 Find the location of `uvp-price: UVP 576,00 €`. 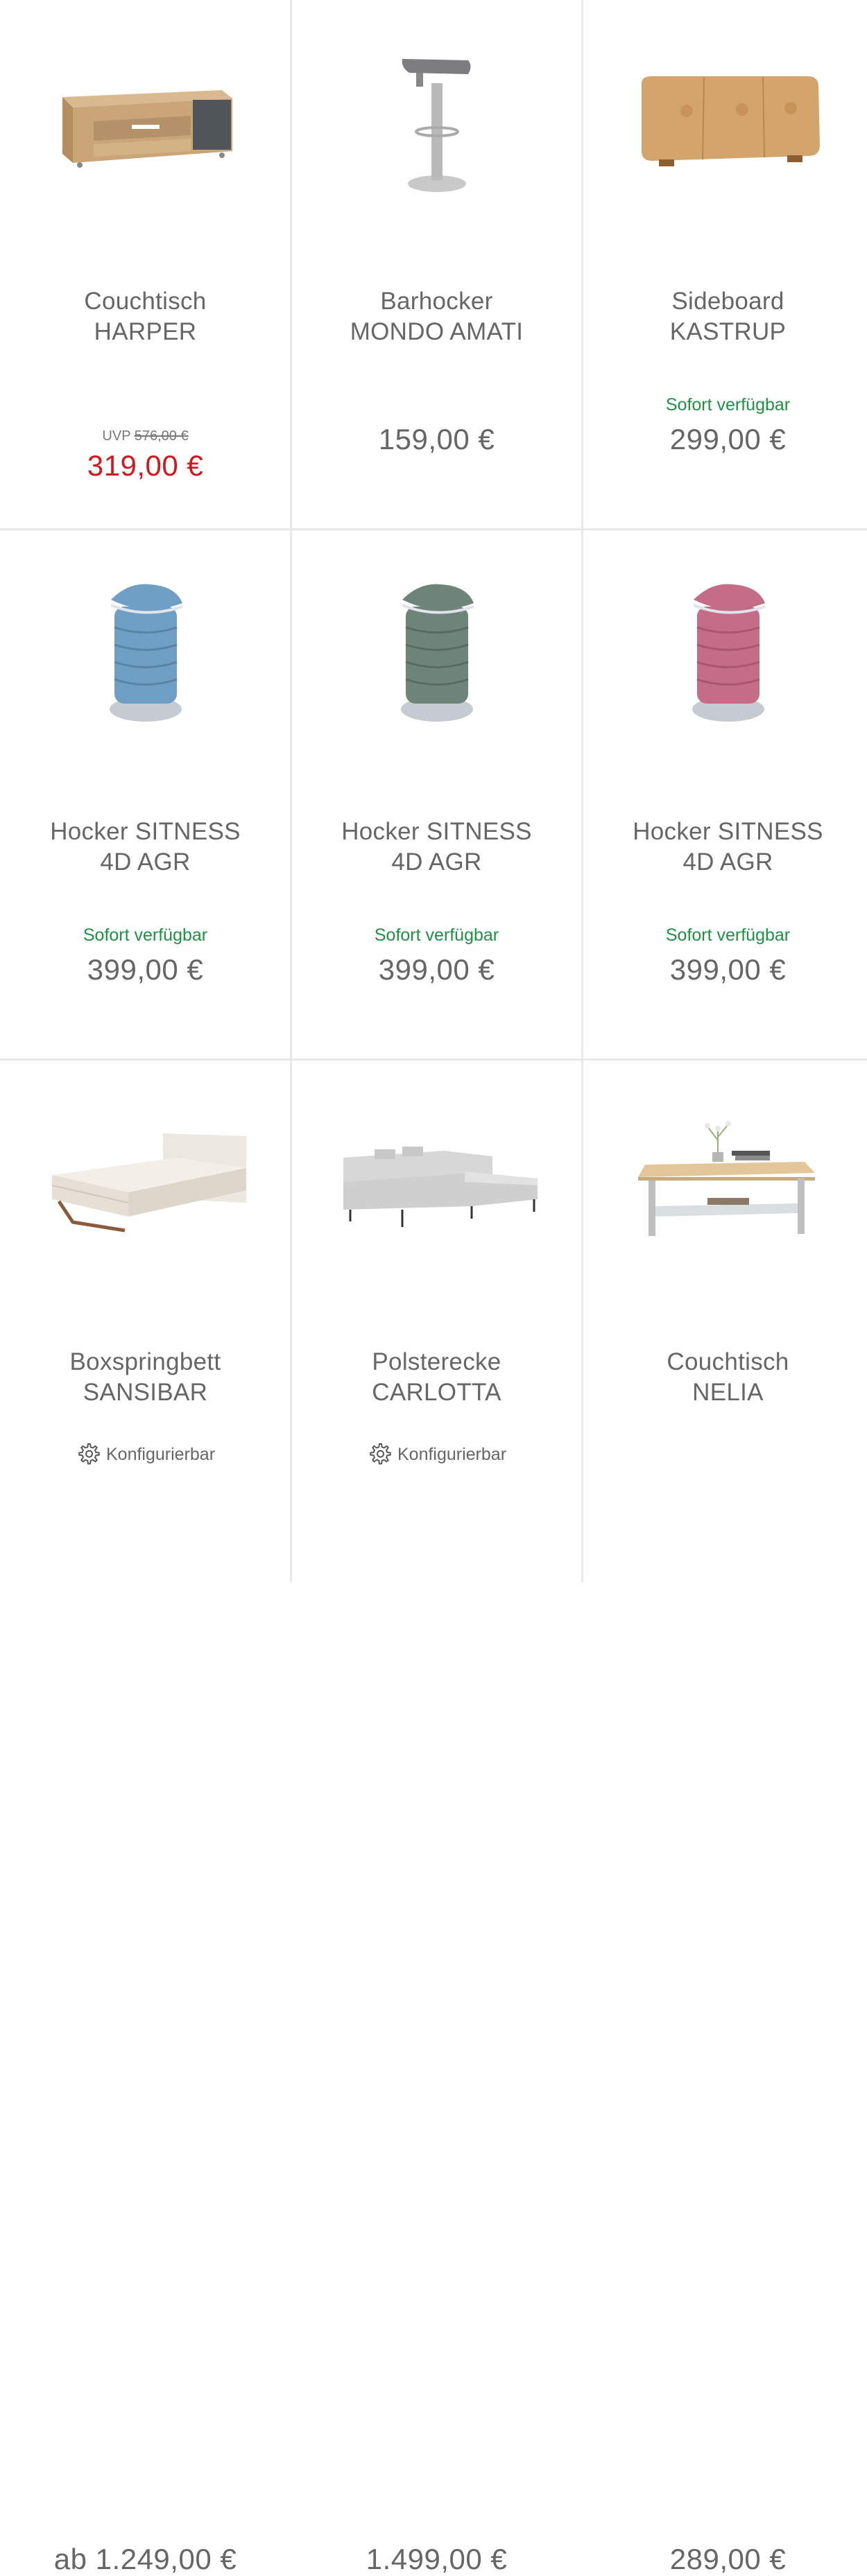

uvp-price: UVP 576,00 € is located at coordinates (145, 436).